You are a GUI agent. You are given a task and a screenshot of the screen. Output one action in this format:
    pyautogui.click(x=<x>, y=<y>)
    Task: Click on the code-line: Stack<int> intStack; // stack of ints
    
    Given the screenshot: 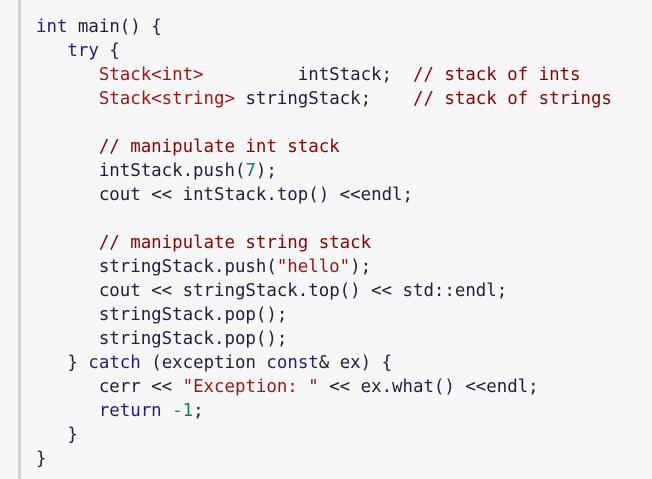 What is the action you would take?
    pyautogui.click(x=324, y=75)
    